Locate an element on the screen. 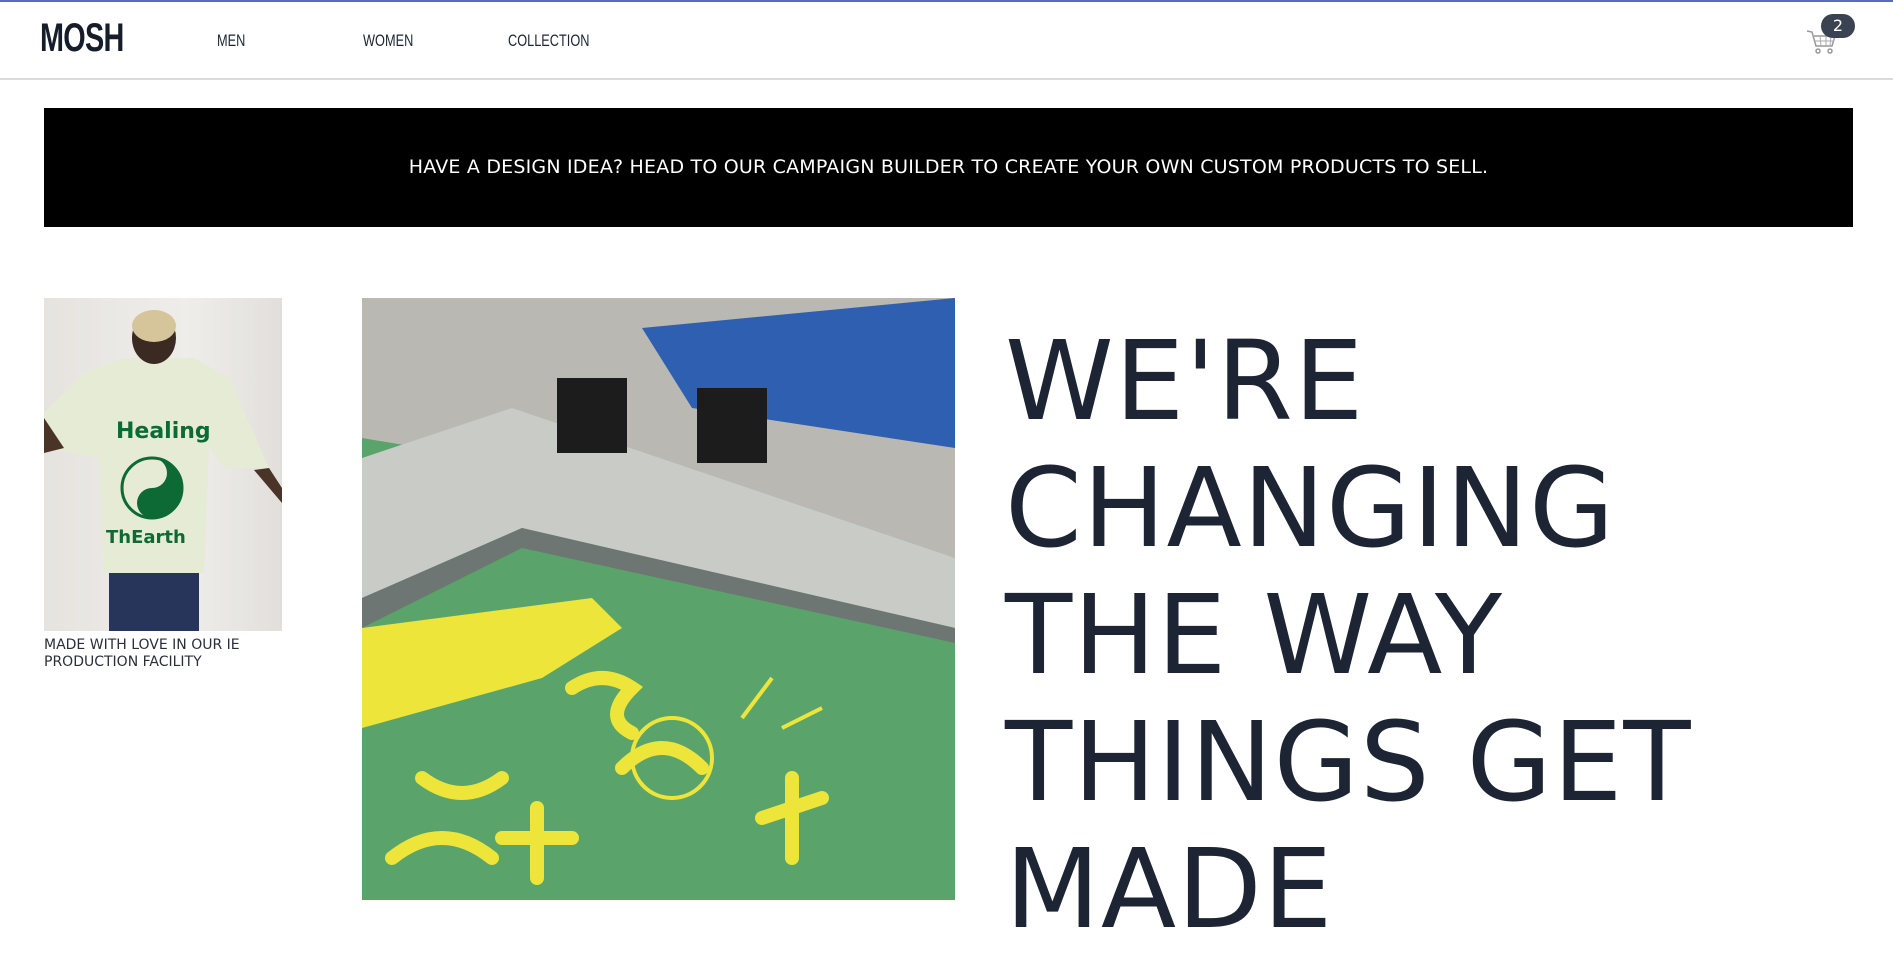 The image size is (1893, 953). hero-heading-line: THINGS GET is located at coordinates (1348, 762).